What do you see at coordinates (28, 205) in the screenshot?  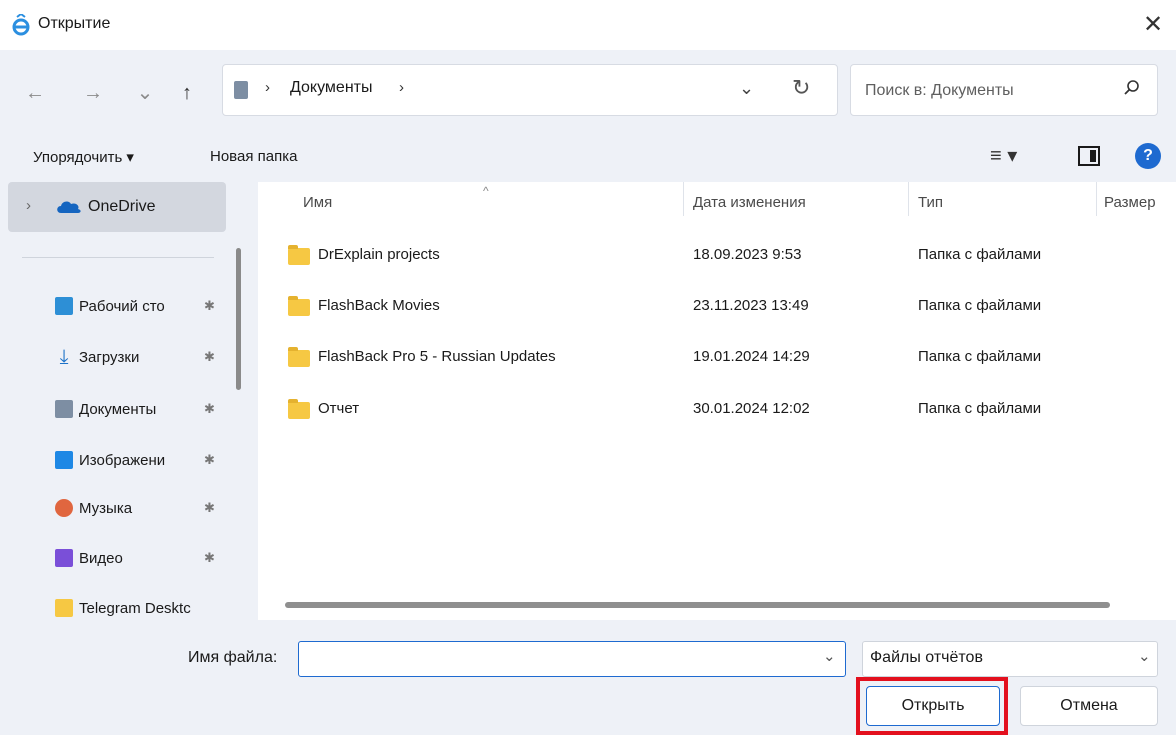 I see `expand-chevron-icon: ›` at bounding box center [28, 205].